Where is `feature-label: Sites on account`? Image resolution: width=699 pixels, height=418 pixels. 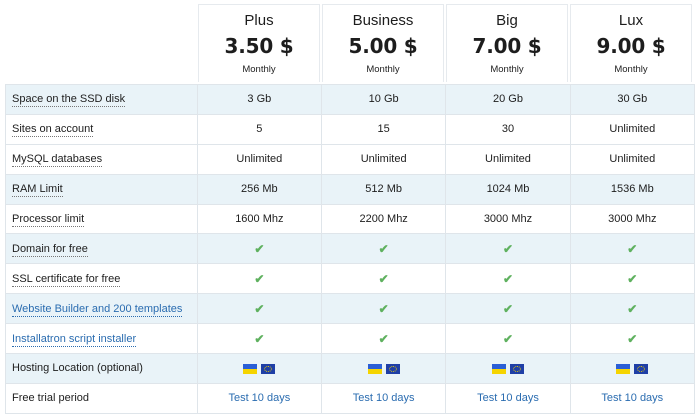 feature-label: Sites on account is located at coordinates (53, 130).